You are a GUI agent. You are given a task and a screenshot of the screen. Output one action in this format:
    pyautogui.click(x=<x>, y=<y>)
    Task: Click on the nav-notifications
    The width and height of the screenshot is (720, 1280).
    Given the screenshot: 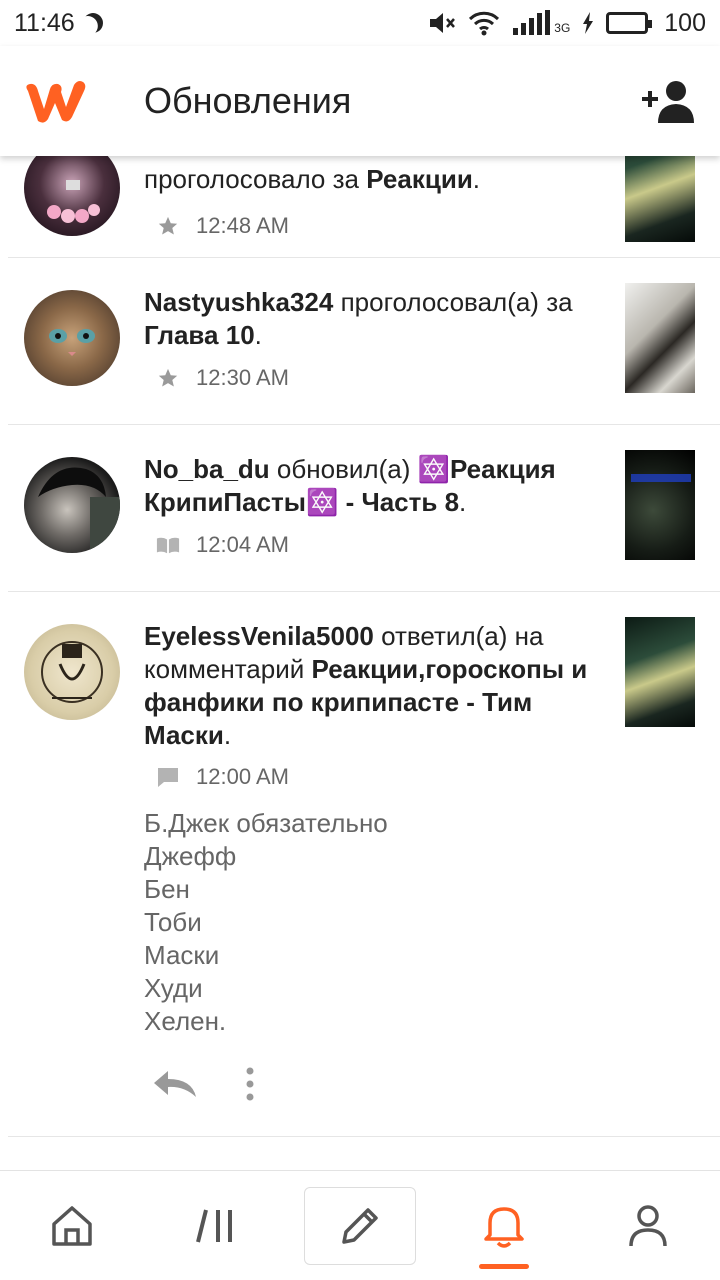 What is the action you would take?
    pyautogui.click(x=504, y=1225)
    